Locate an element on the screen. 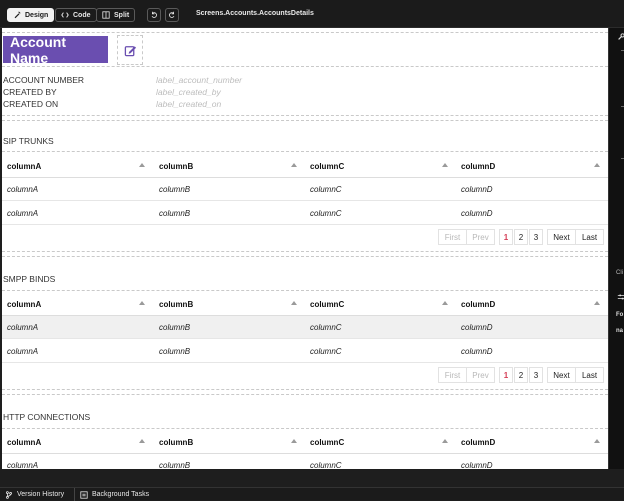  panel-label: Cli is located at coordinates (619, 273).